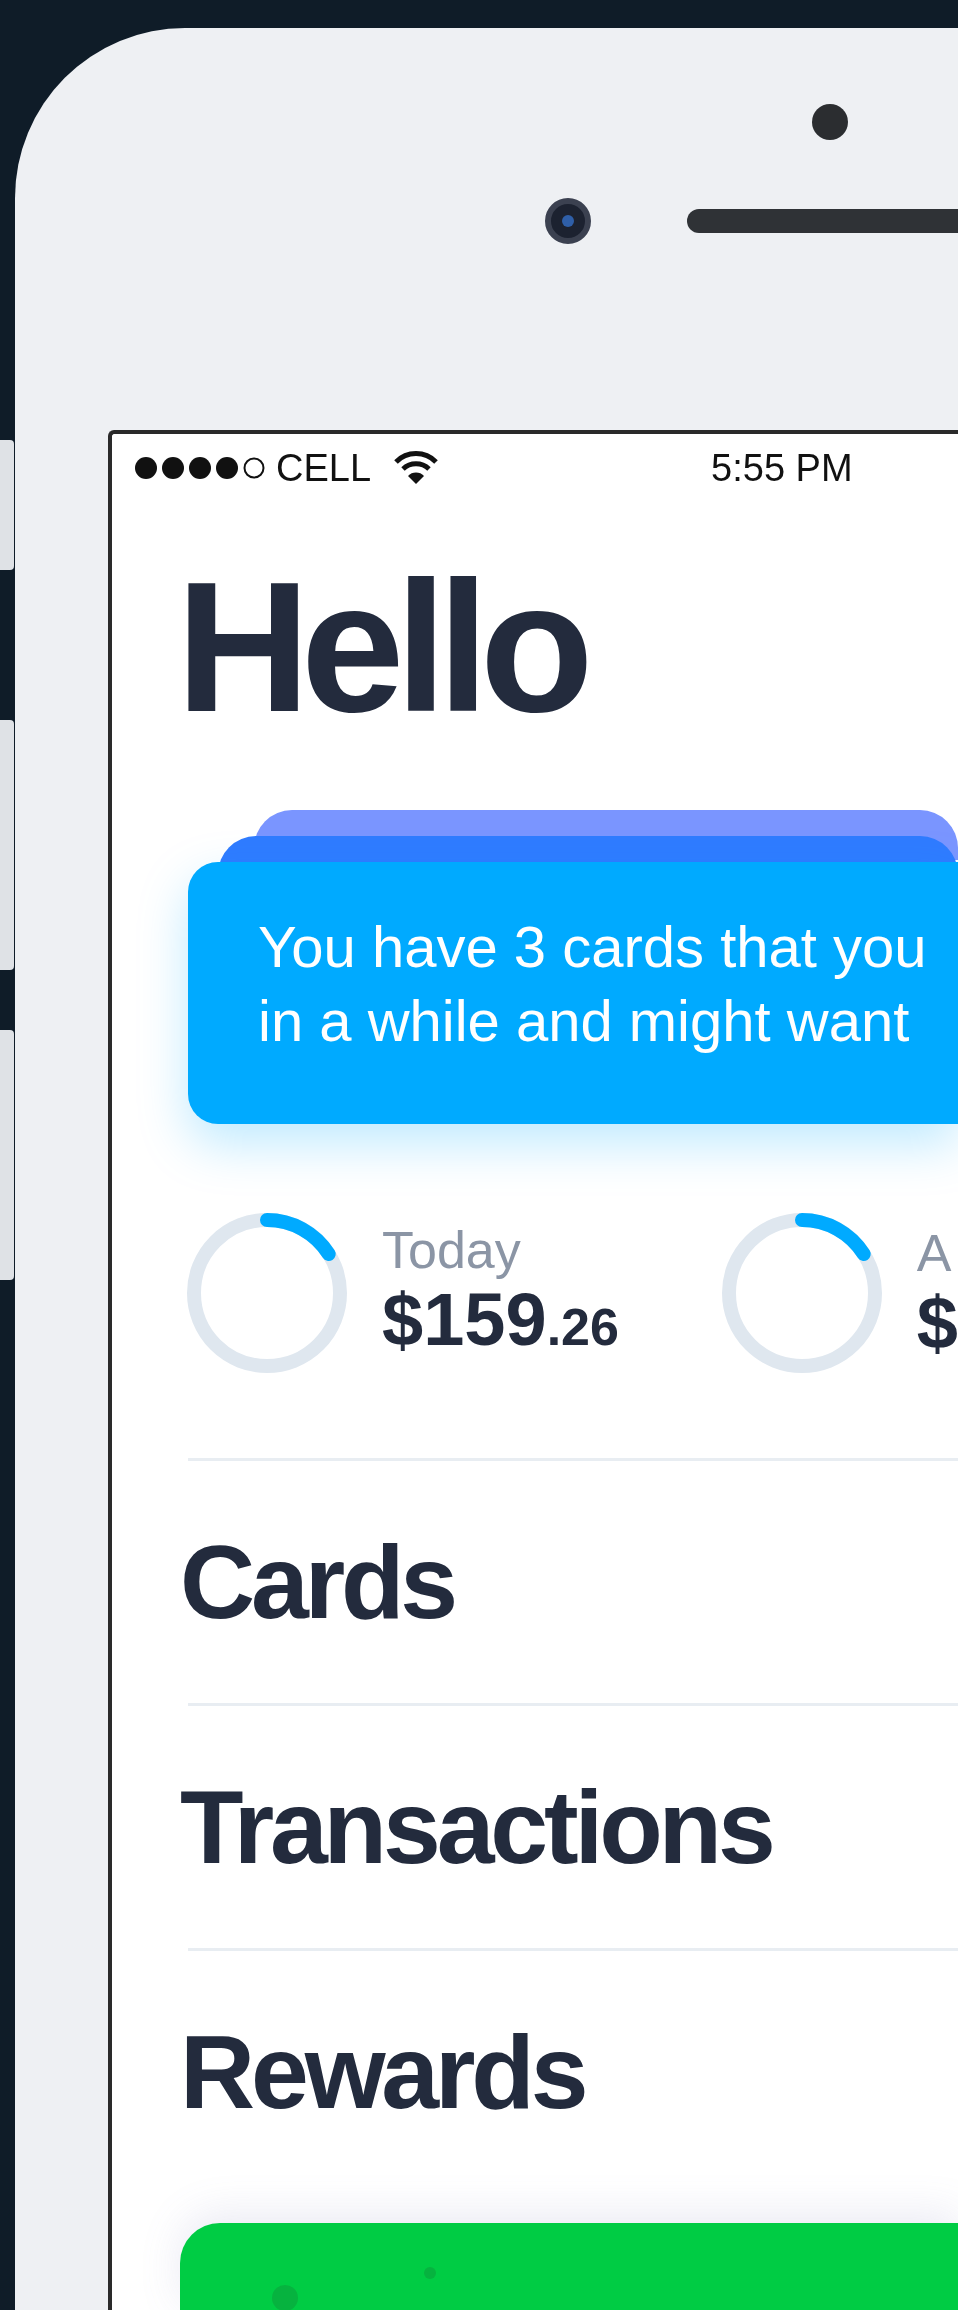 Image resolution: width=958 pixels, height=2310 pixels. Describe the element at coordinates (593, 984) in the screenshot. I see `notice-text: You have 3 cards that you in a while and might want` at that location.